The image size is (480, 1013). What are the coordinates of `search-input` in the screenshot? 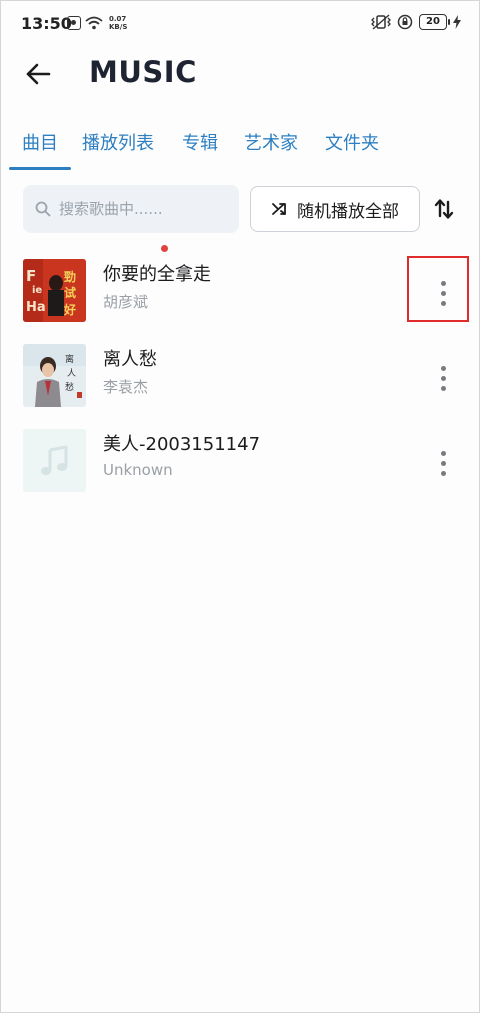 It's located at (144, 209).